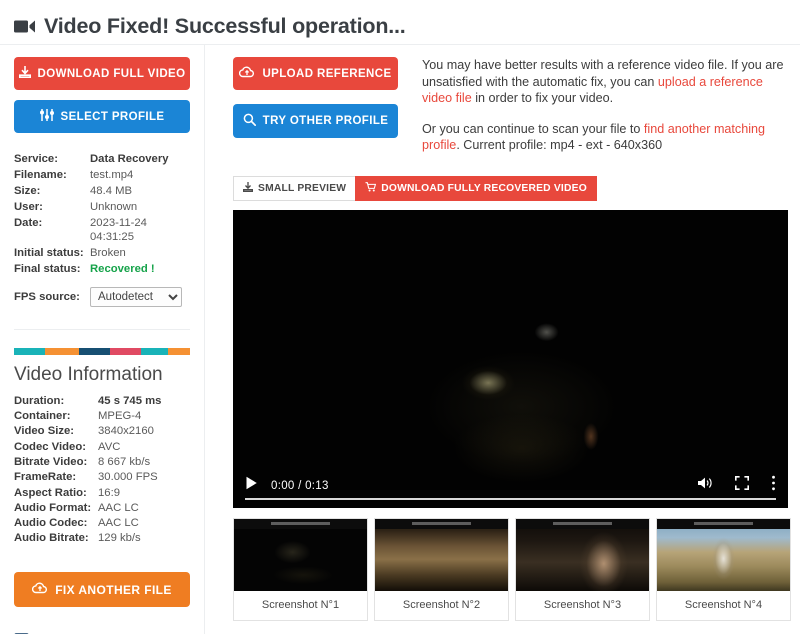 The height and width of the screenshot is (634, 800). What do you see at coordinates (47, 269) in the screenshot?
I see `info-key: Final status:` at bounding box center [47, 269].